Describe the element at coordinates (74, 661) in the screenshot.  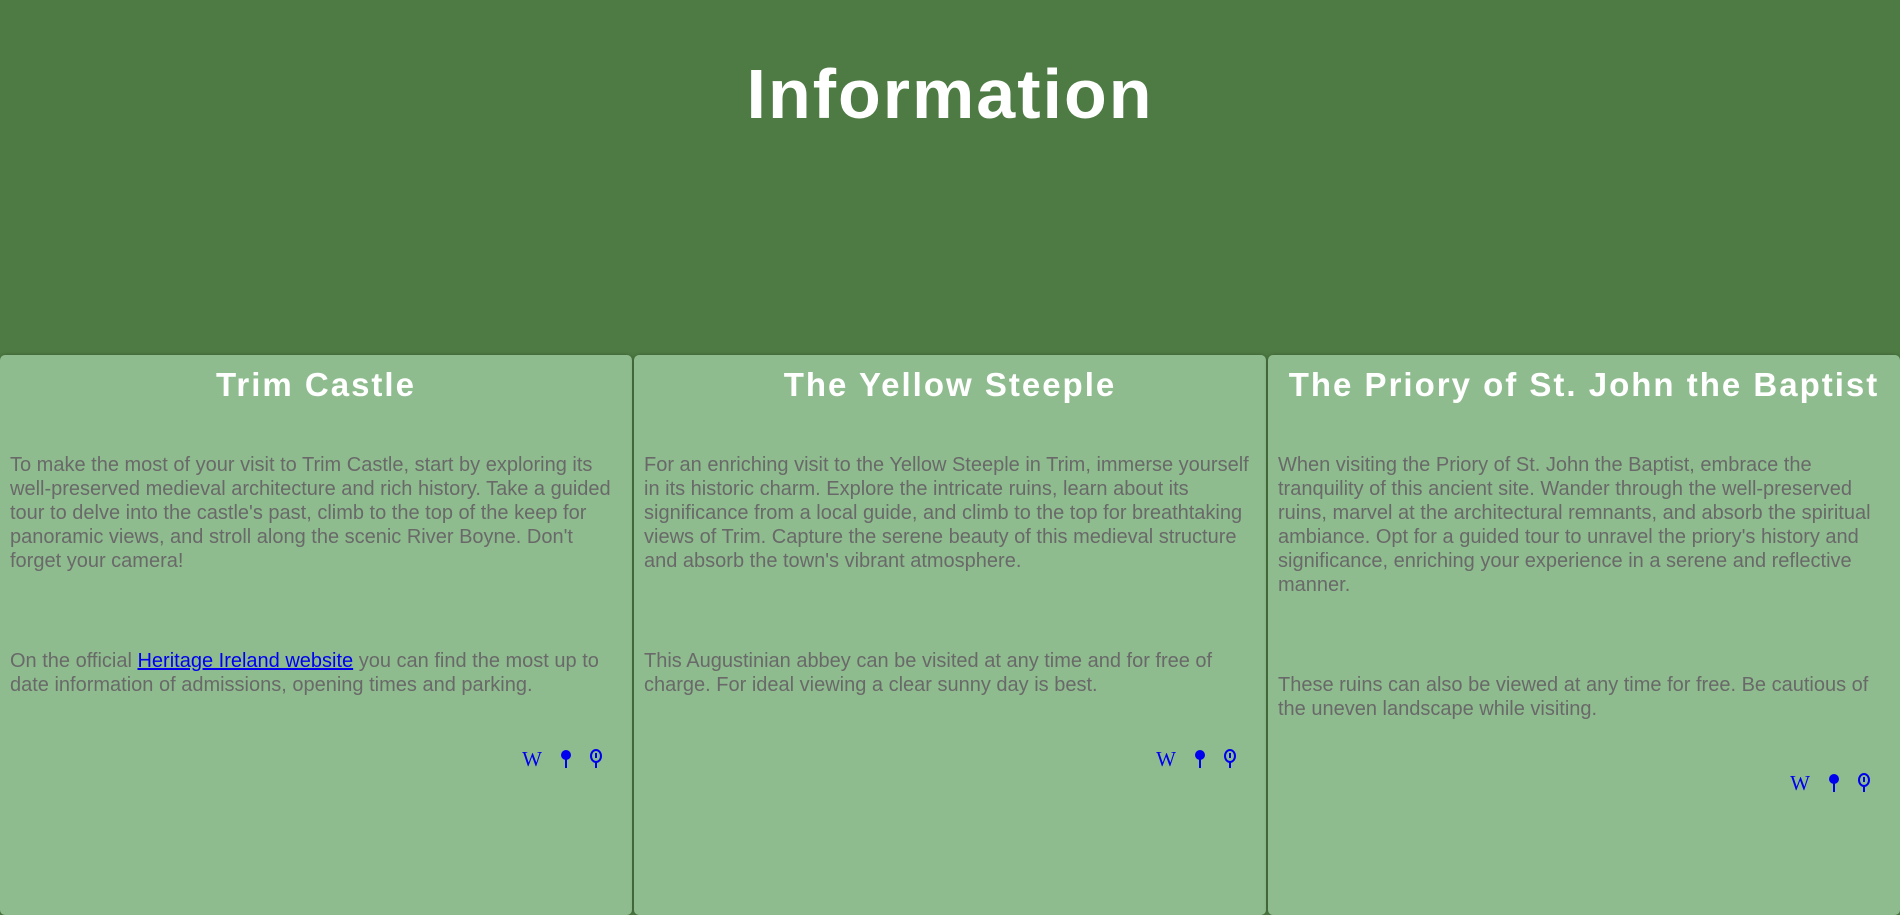
I see `visitor-info-text: On the official` at that location.